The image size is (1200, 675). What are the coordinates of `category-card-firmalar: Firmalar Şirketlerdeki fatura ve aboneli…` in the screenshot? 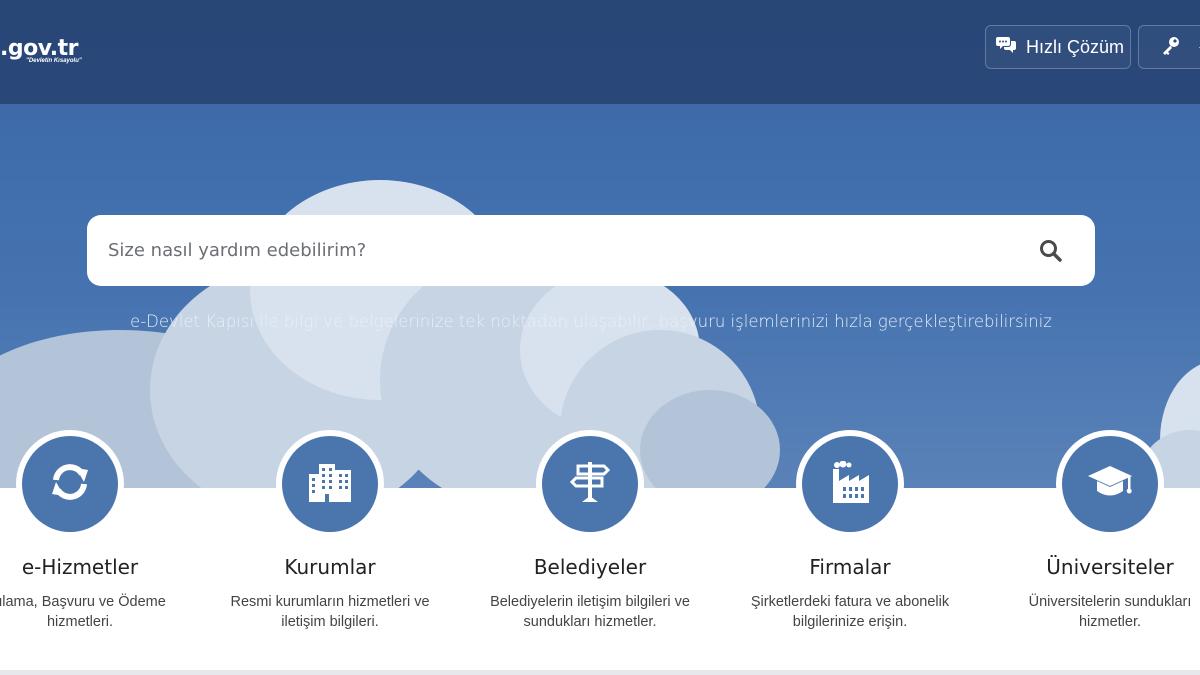 It's located at (850, 545).